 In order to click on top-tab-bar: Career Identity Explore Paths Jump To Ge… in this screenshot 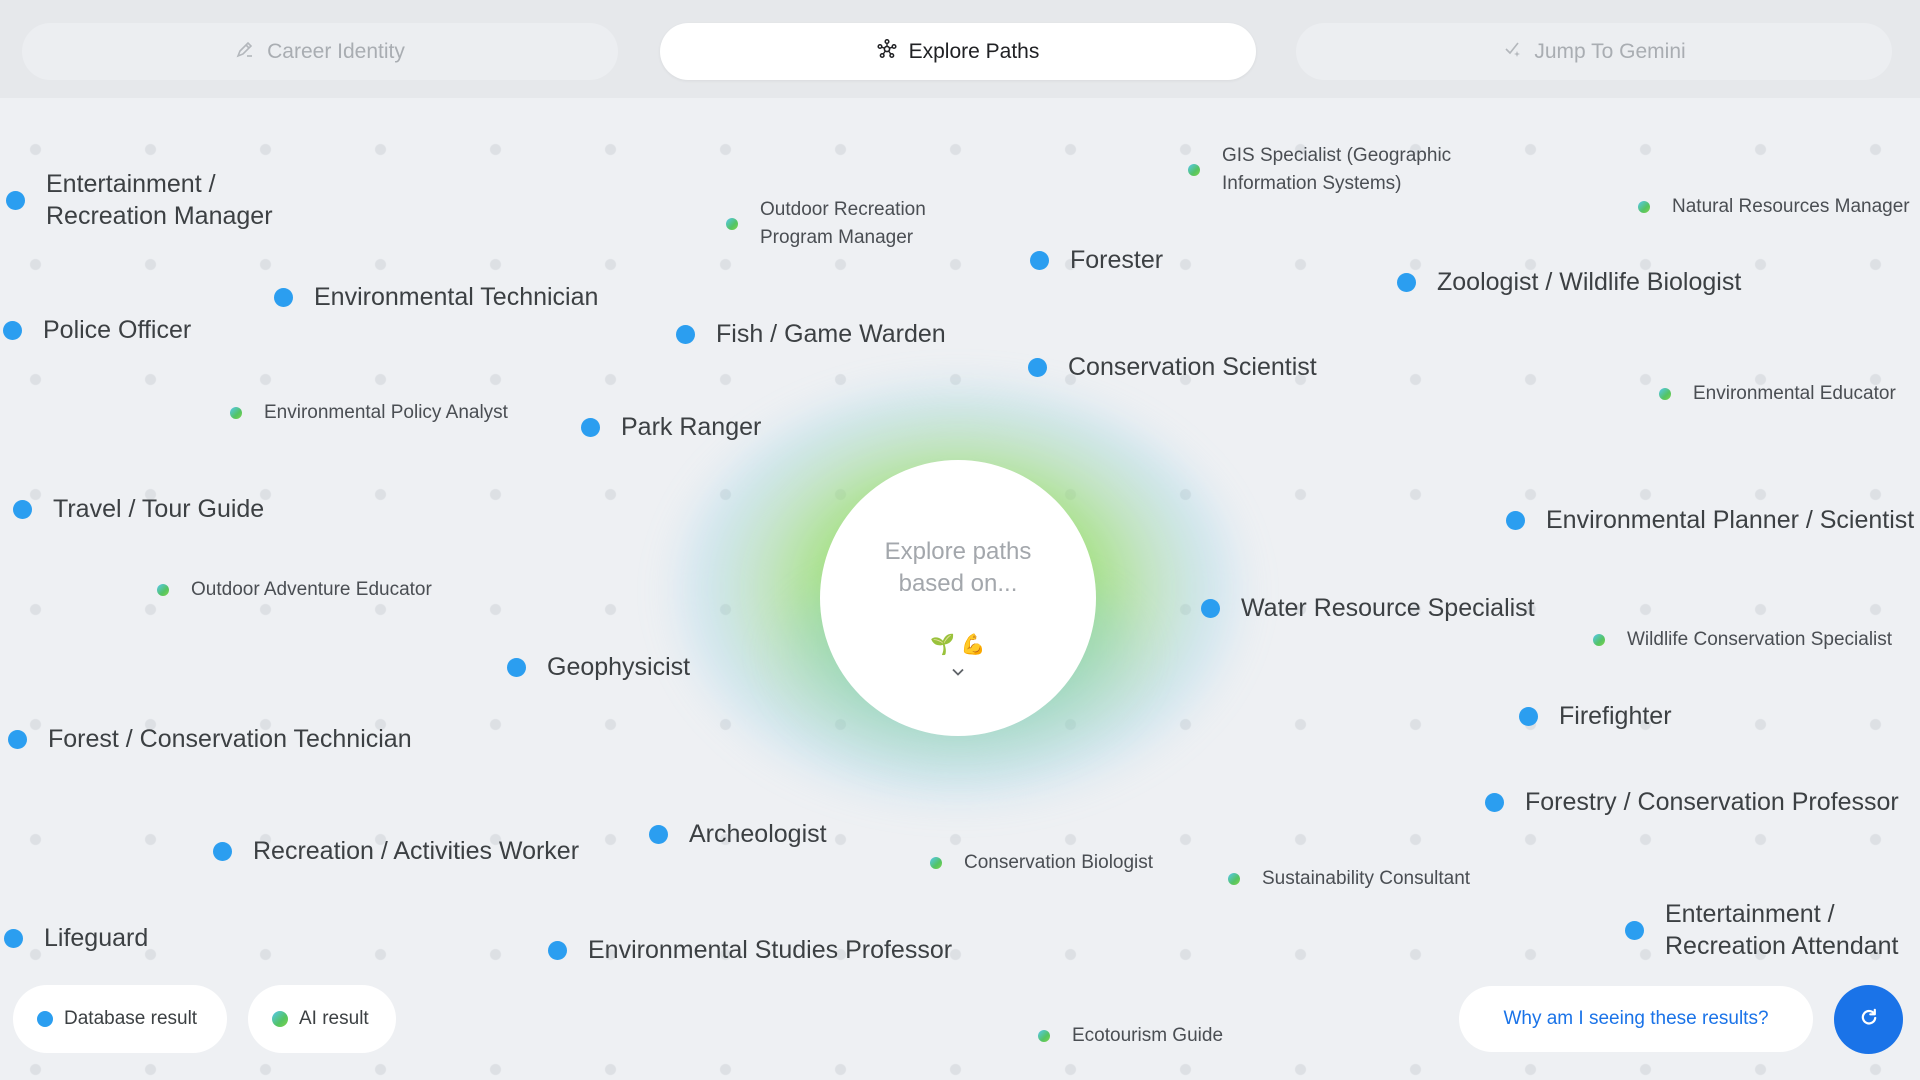, I will do `click(960, 49)`.